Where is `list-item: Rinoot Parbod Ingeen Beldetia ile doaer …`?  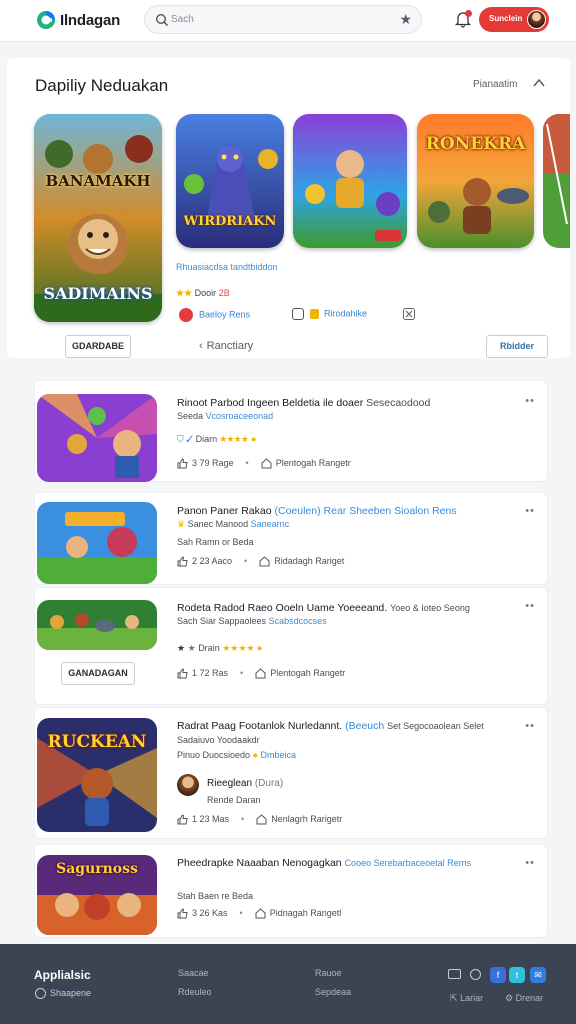
list-item: Rinoot Parbod Ingeen Beldetia ile doaer … is located at coordinates (291, 431).